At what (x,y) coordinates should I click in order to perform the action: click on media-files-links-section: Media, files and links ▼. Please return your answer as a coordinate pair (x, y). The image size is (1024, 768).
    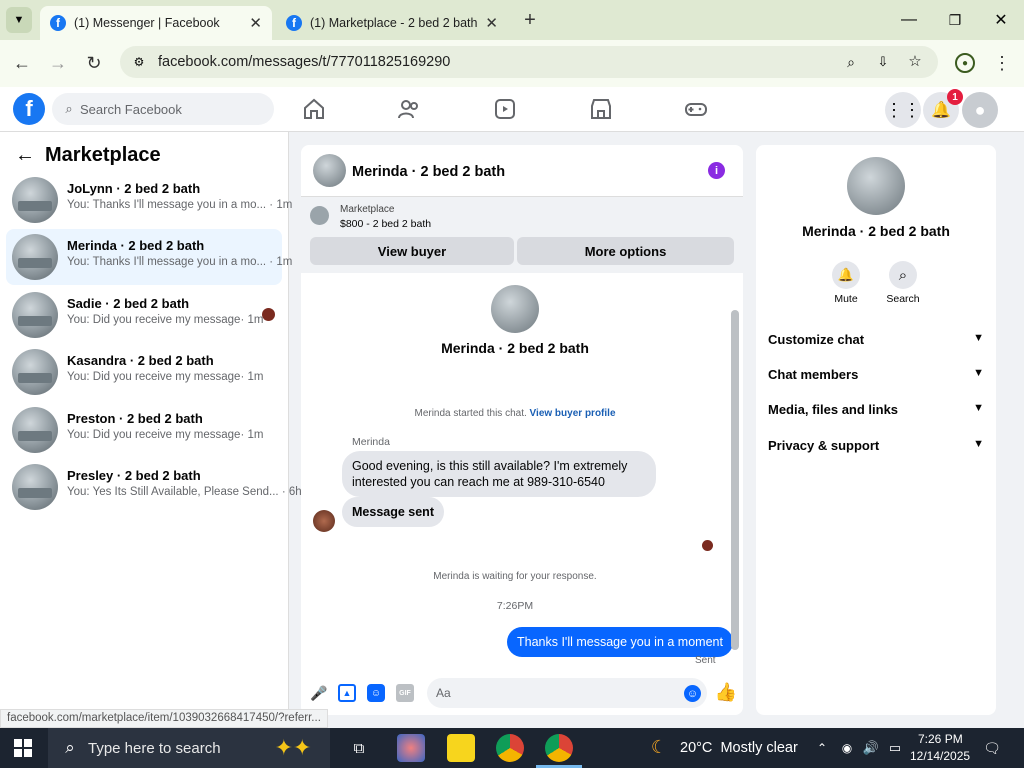
    Looking at the image, I should click on (876, 409).